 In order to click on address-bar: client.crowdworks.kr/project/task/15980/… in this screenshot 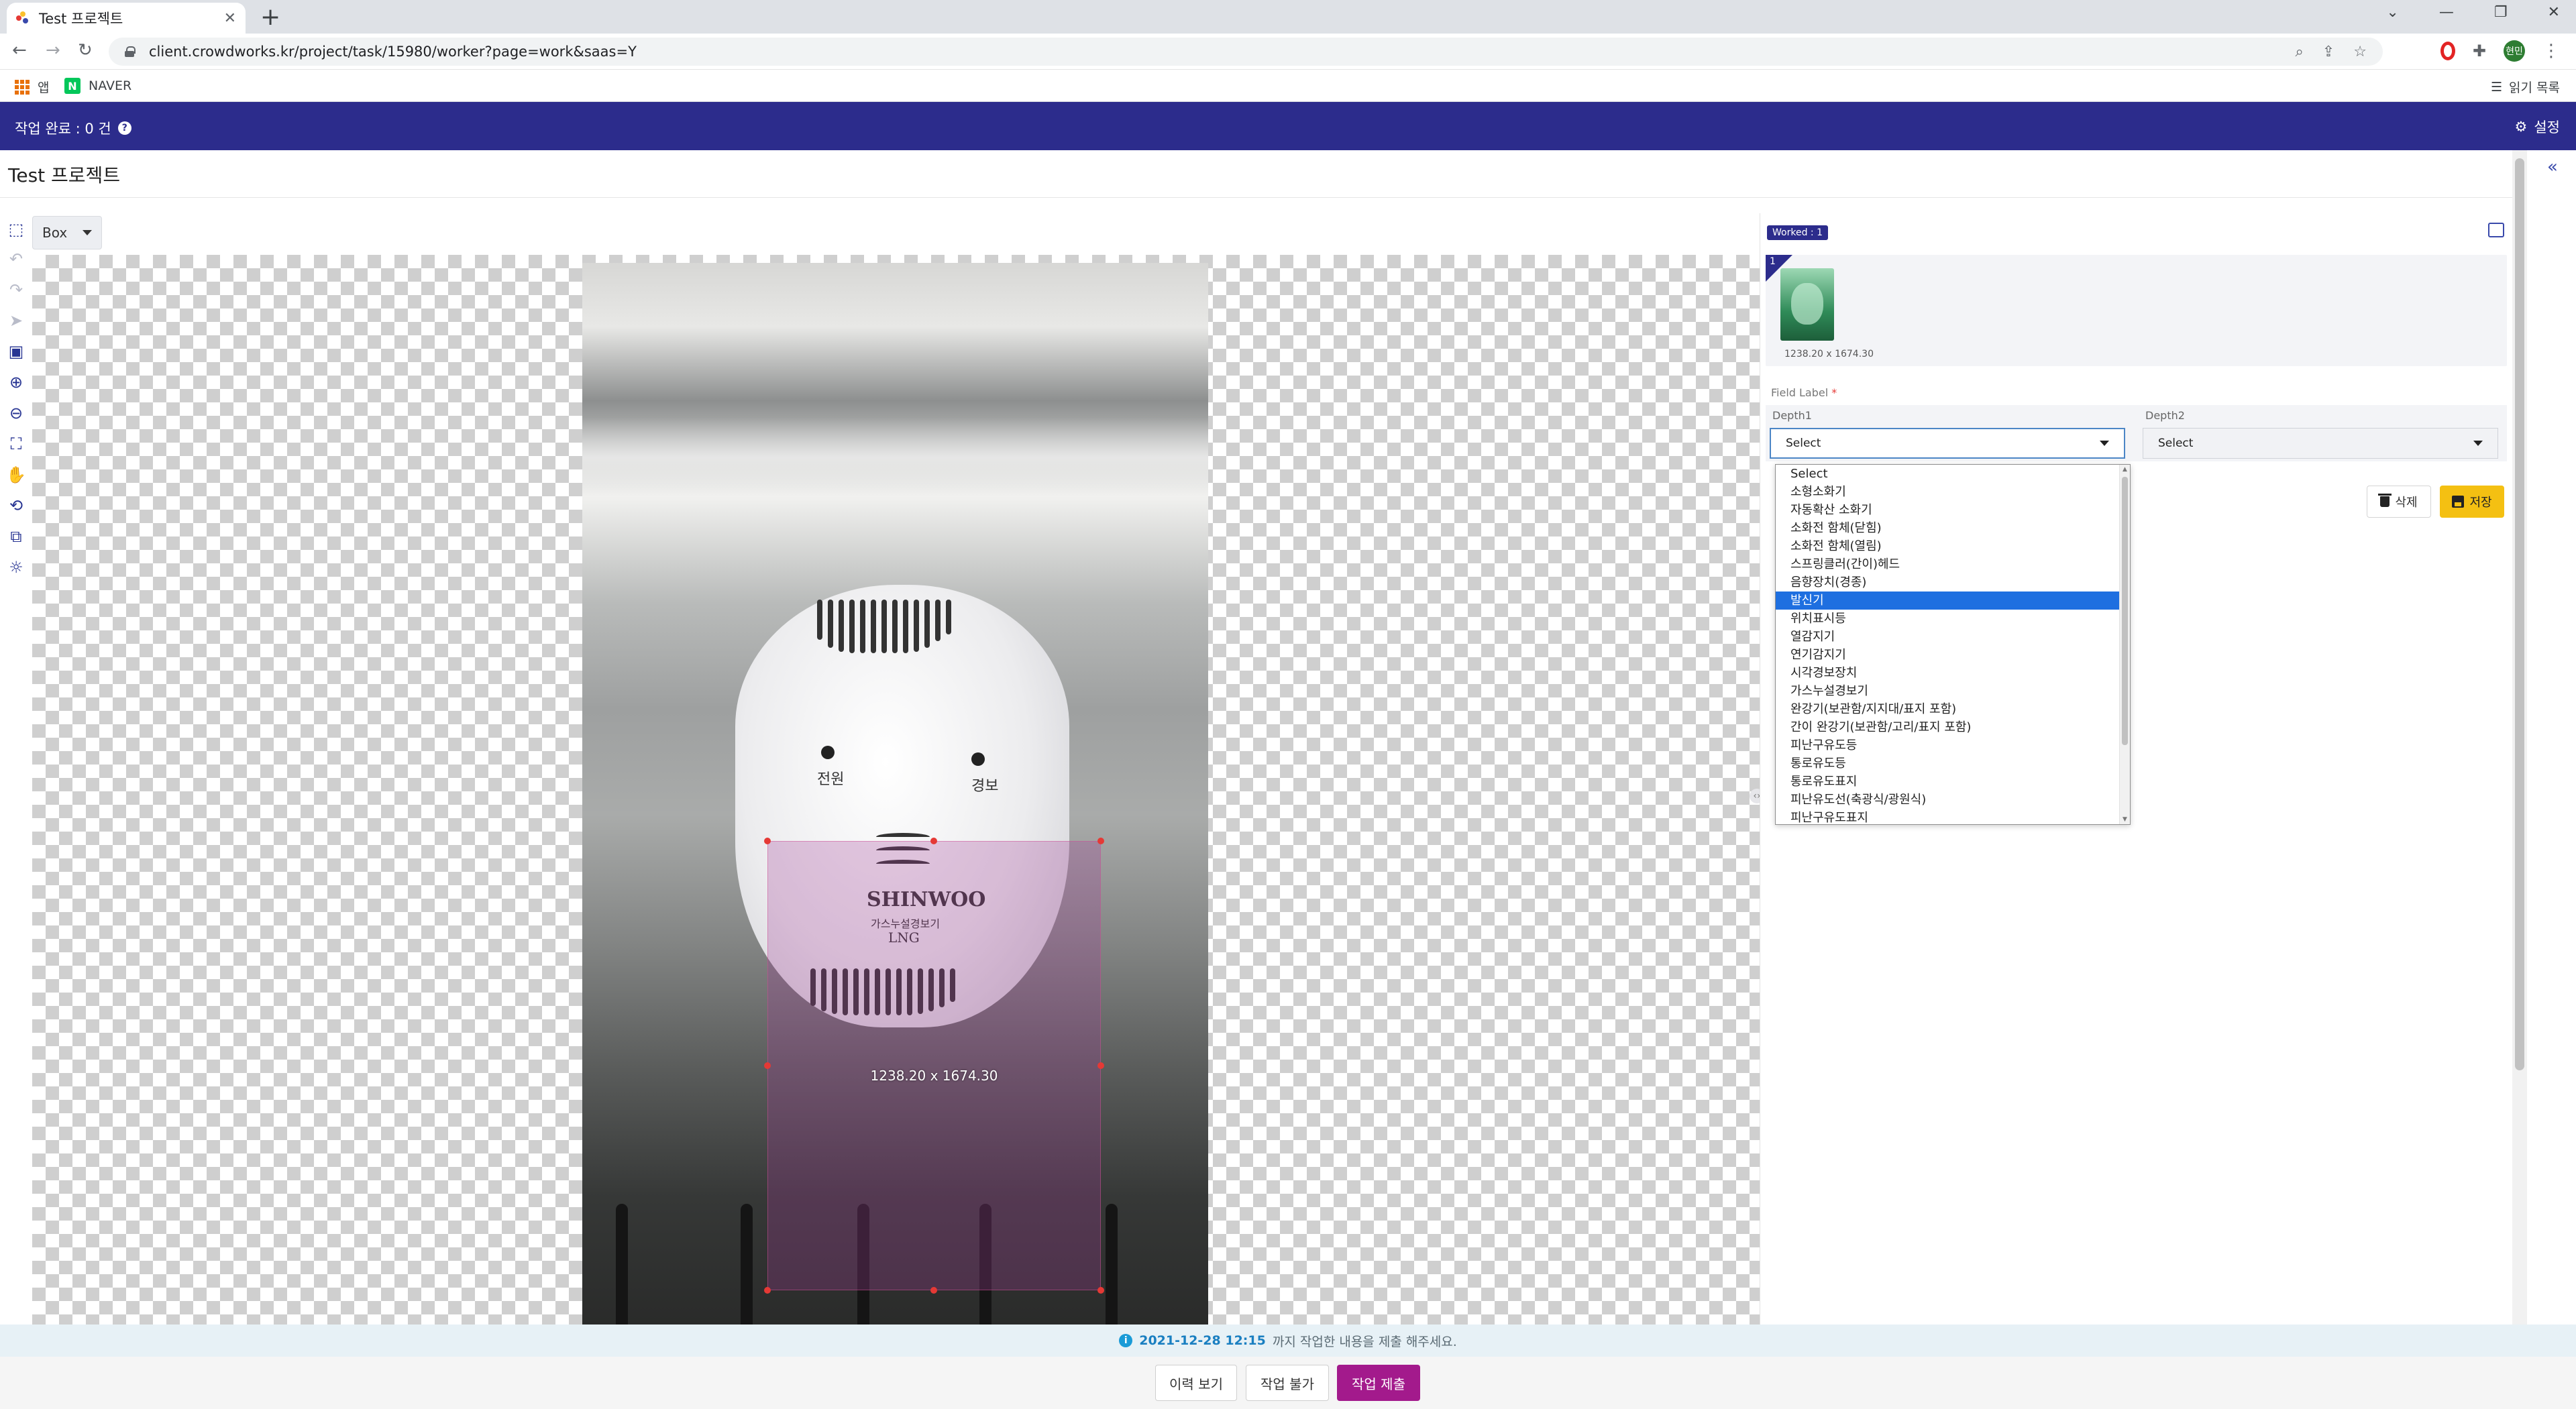, I will do `click(1246, 52)`.